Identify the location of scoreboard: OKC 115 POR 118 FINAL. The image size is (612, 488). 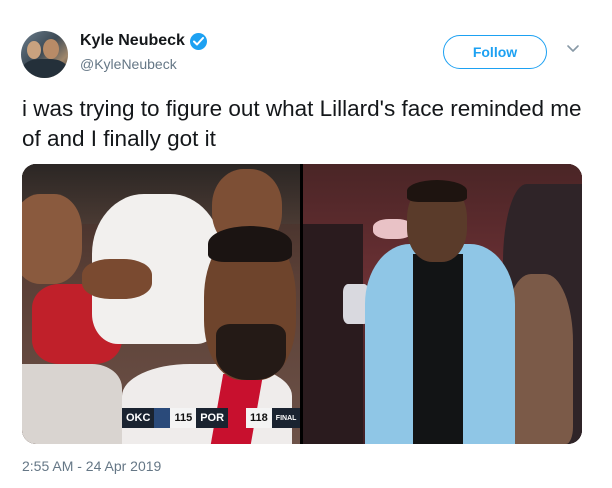
(211, 418).